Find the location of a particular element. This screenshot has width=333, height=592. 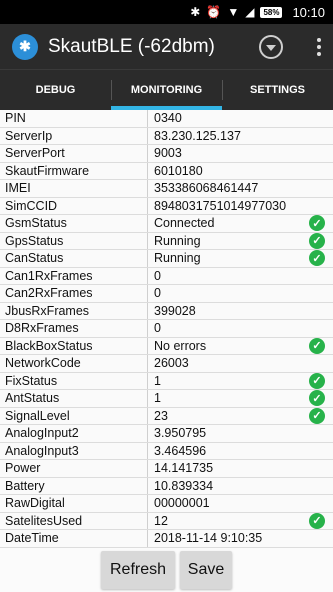

row-key: D8RxFrames is located at coordinates (74, 328).